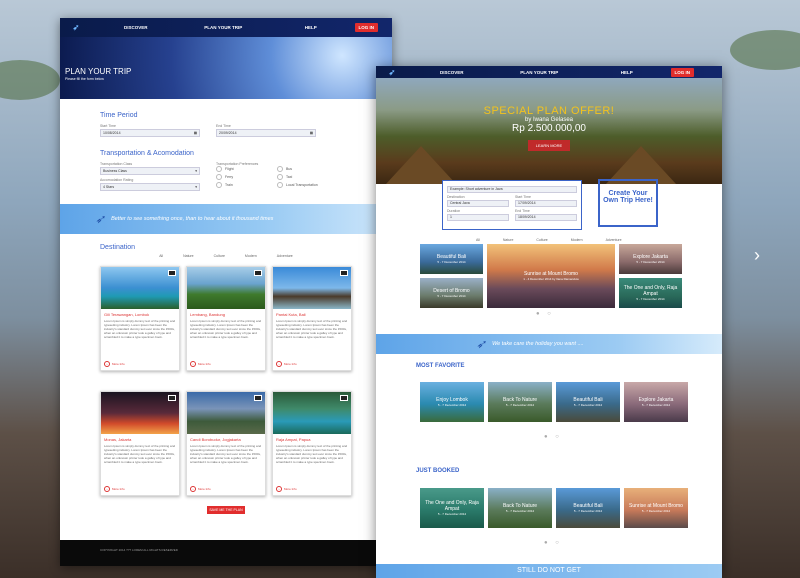 The height and width of the screenshot is (578, 800). I want to click on pref-option: Flight, so click(243, 169).